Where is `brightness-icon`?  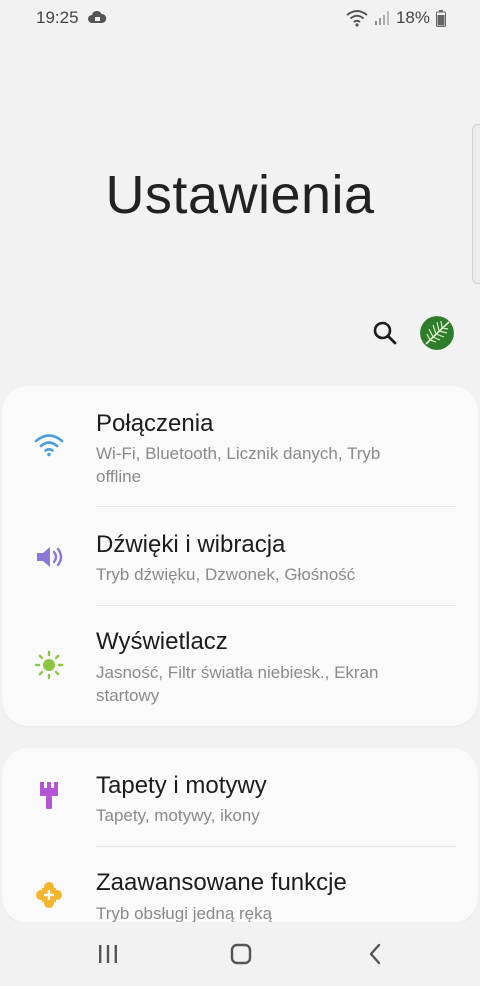 brightness-icon is located at coordinates (49, 665).